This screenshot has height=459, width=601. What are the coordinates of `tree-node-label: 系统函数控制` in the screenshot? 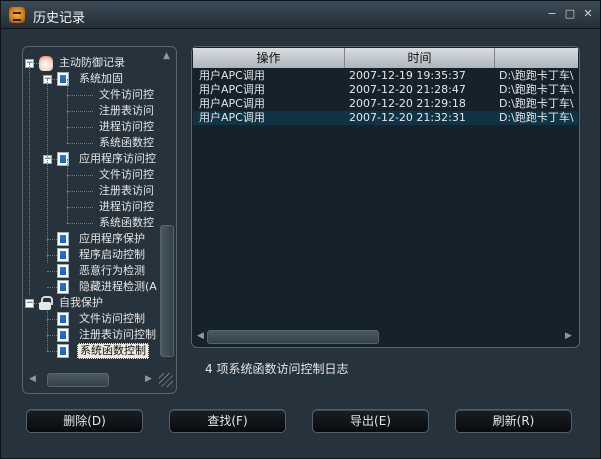 It's located at (113, 351).